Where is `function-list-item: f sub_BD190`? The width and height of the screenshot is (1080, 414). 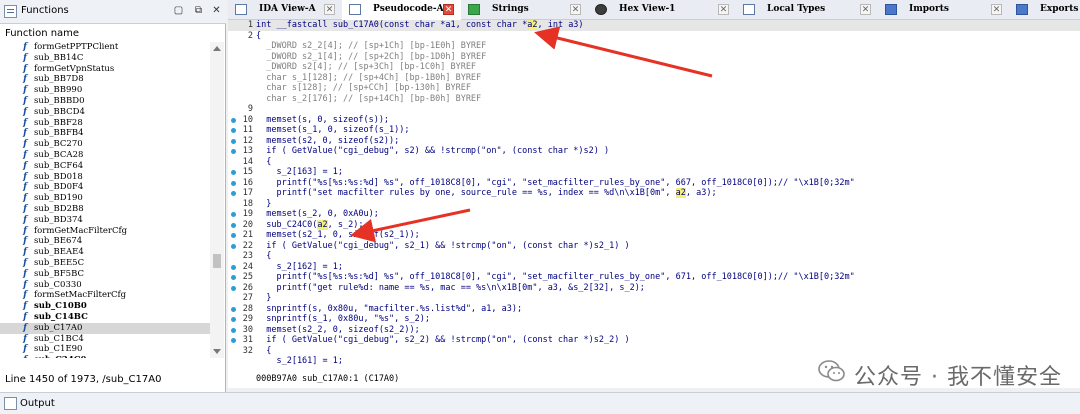 function-list-item: f sub_BD190 is located at coordinates (105, 198).